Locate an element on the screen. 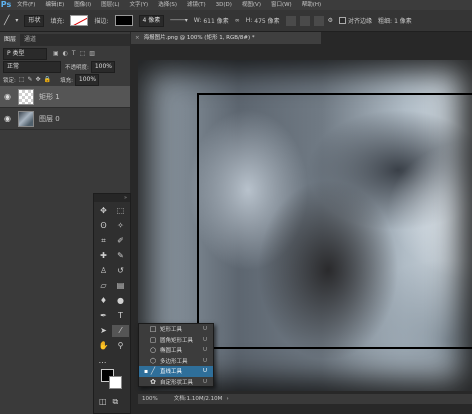  hand-tool-icon: ✋ is located at coordinates (103, 346).